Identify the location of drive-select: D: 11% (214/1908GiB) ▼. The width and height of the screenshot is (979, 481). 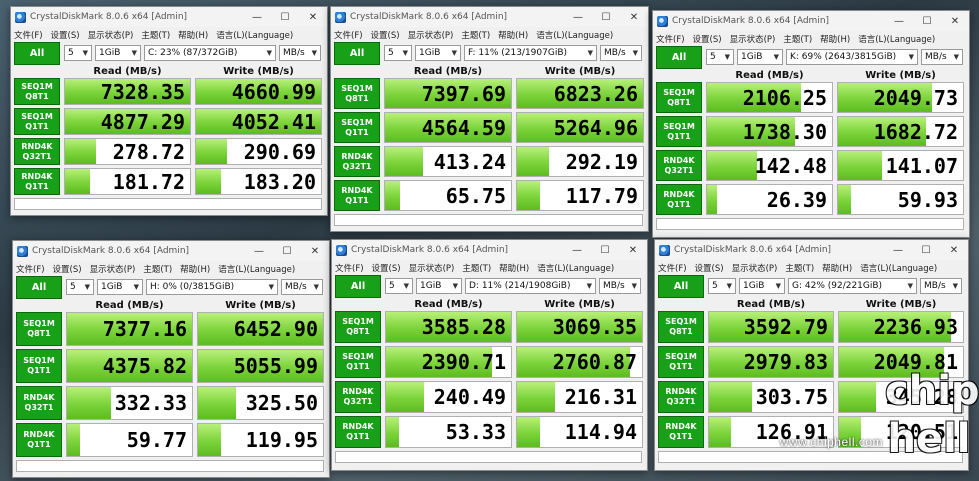
(530, 286).